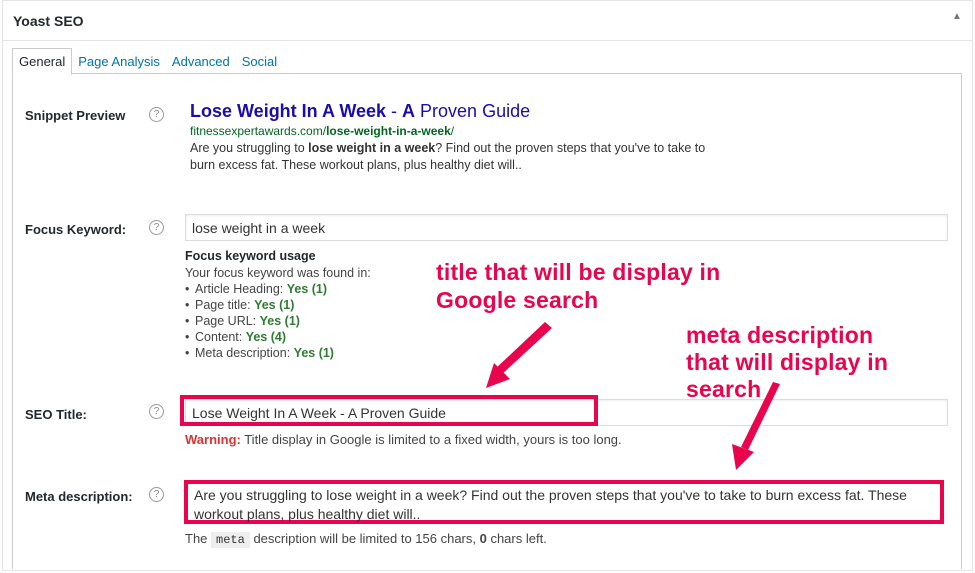 This screenshot has width=975, height=573. Describe the element at coordinates (259, 61) in the screenshot. I see `tab-social: Social` at that location.